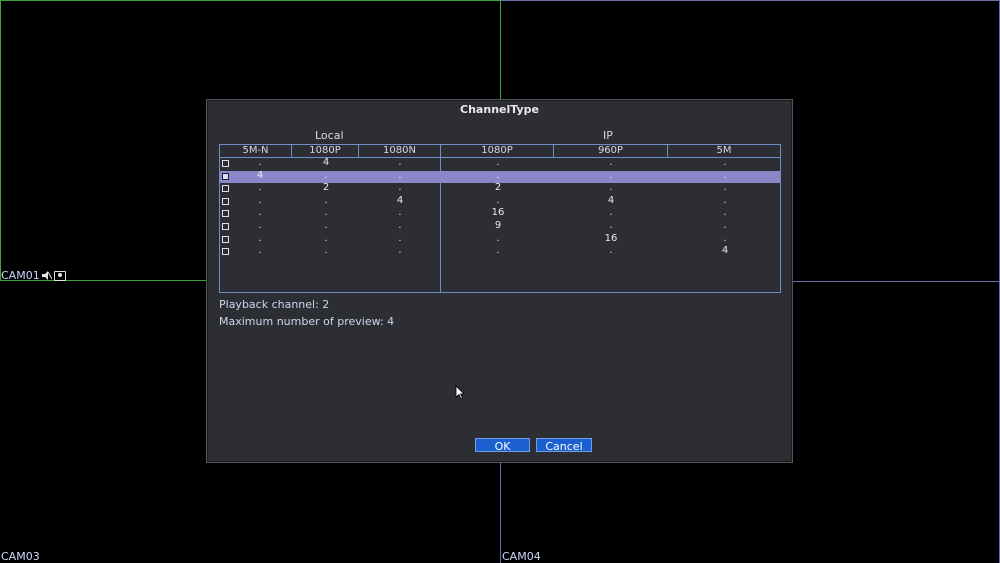  I want to click on column-header: 5M-N, so click(256, 151).